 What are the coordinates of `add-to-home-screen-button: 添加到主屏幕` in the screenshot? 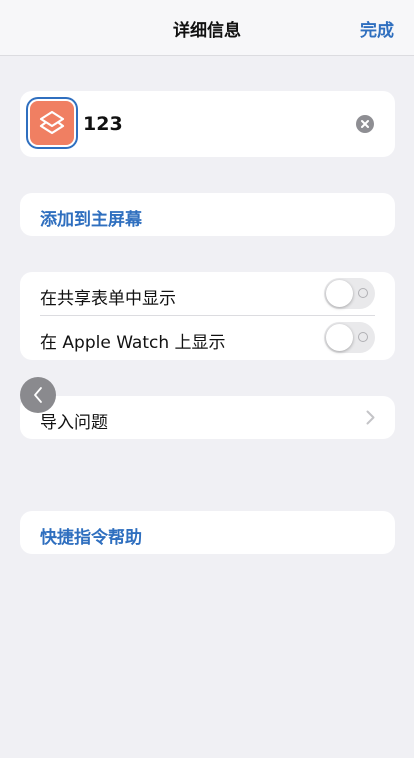 It's located at (207, 214).